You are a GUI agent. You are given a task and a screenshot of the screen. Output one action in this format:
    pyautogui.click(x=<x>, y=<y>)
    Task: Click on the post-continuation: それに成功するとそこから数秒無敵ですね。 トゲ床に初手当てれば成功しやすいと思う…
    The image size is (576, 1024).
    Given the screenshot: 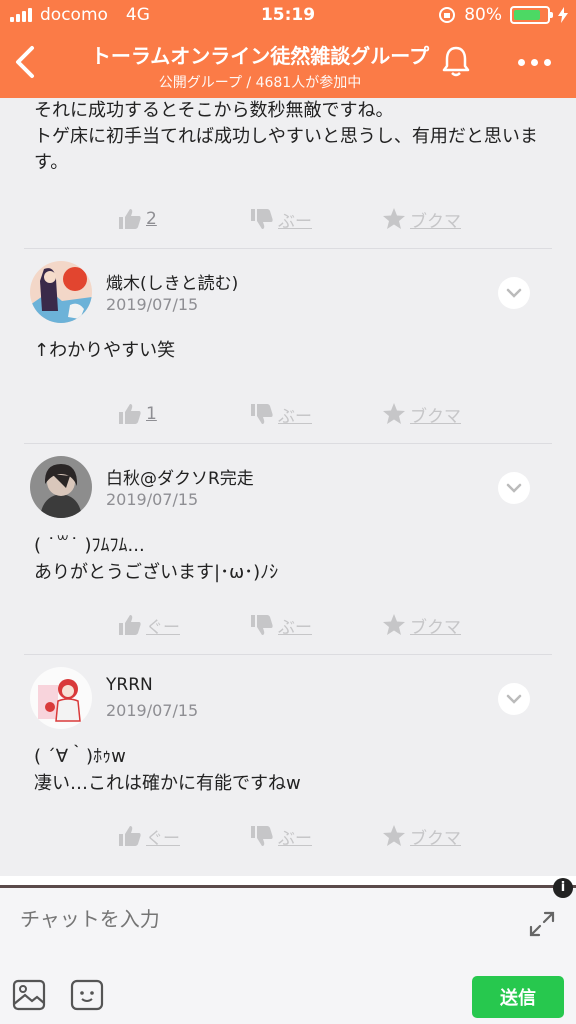 What is the action you would take?
    pyautogui.click(x=288, y=171)
    